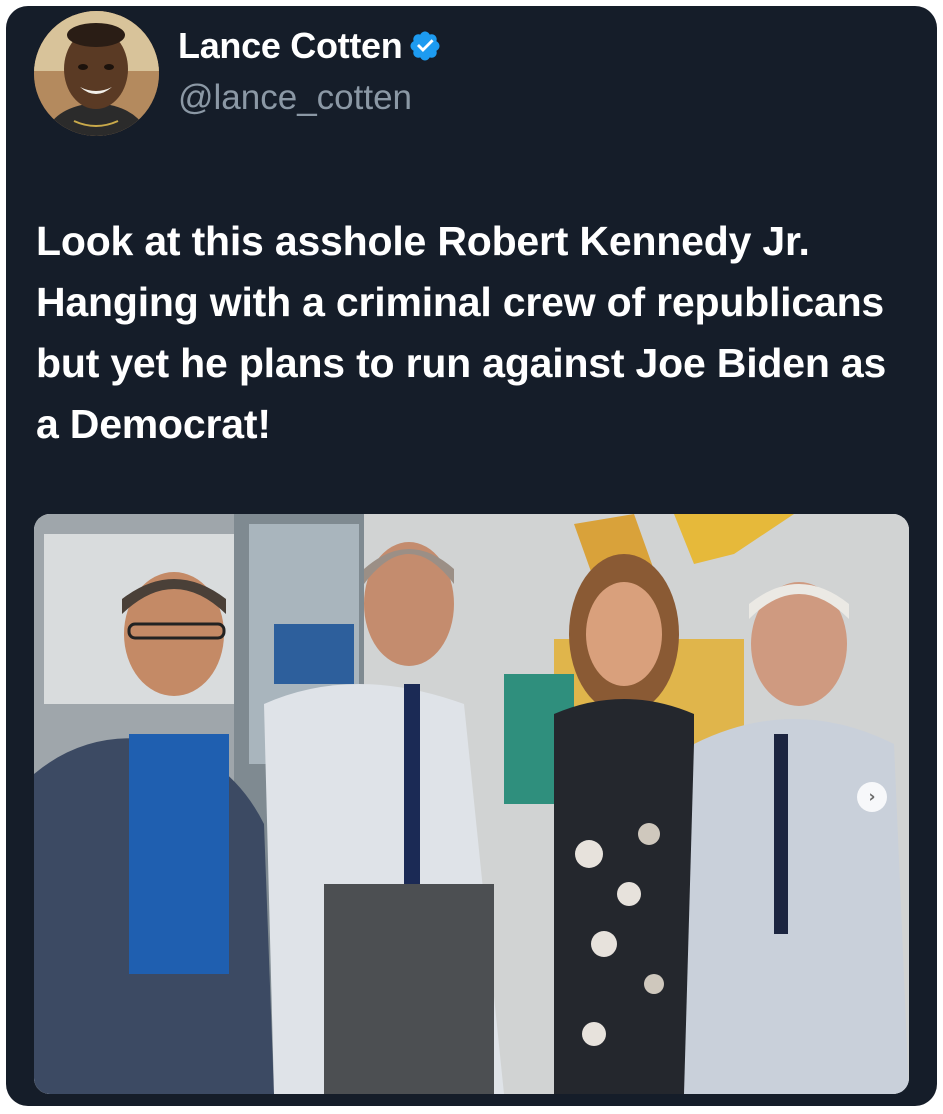 This screenshot has height=1114, width=943. I want to click on chevron-right-icon: ›, so click(872, 797).